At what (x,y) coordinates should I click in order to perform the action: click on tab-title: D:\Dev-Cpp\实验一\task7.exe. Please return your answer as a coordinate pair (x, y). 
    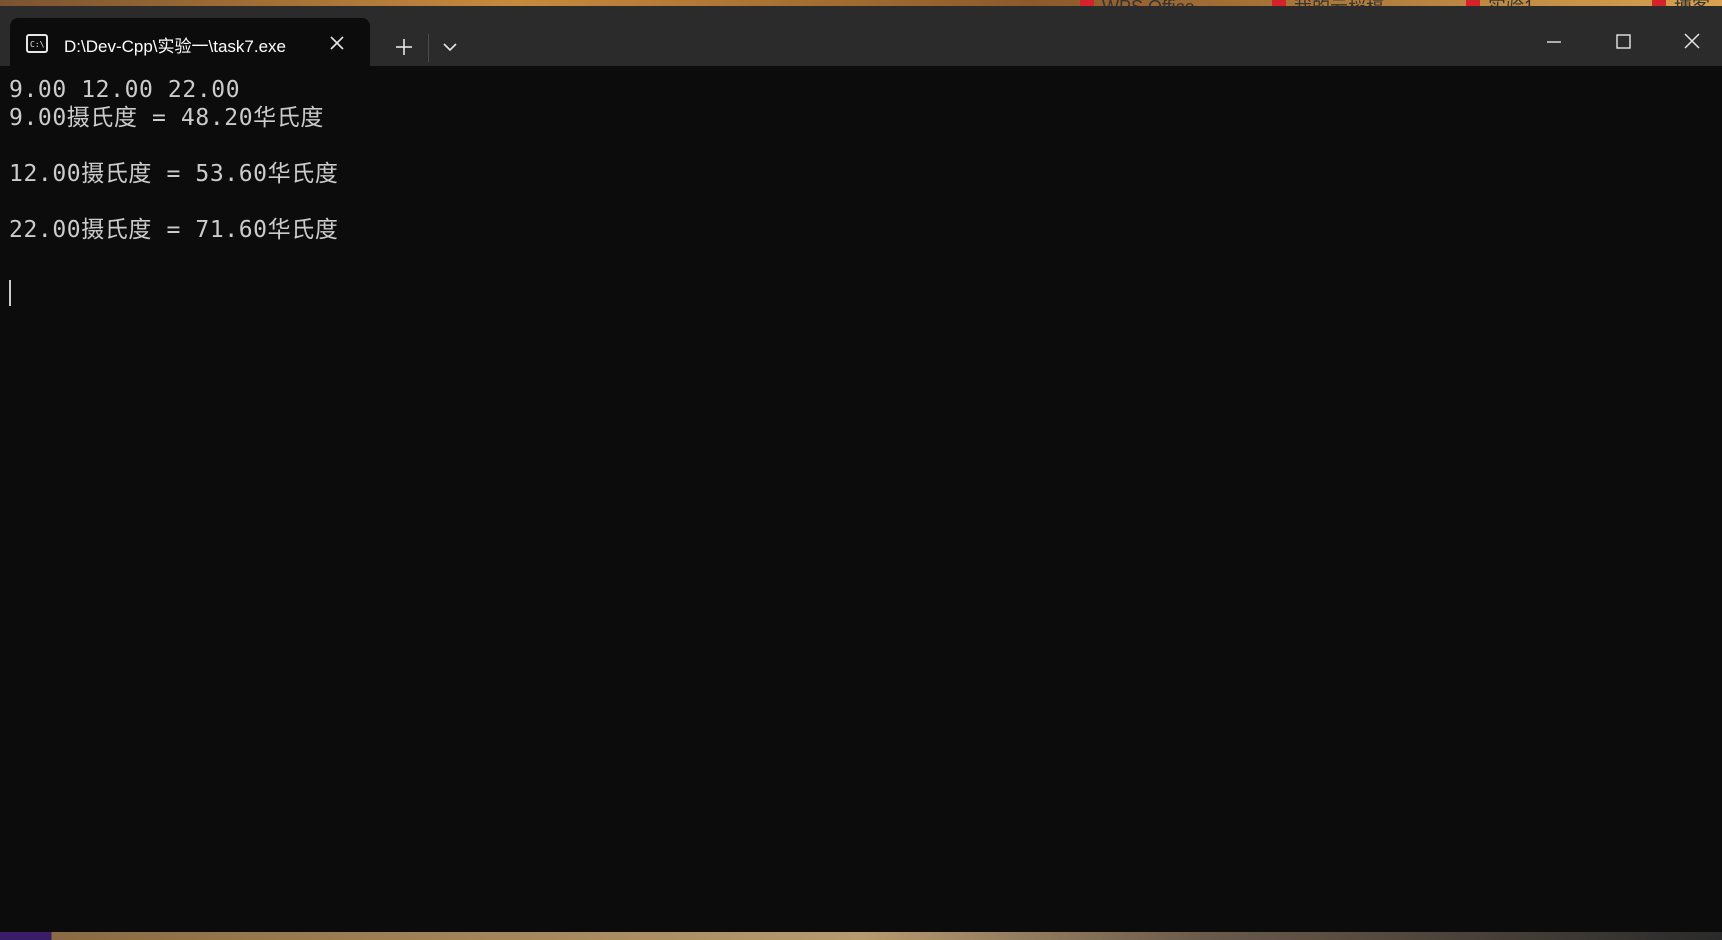
    Looking at the image, I should click on (175, 46).